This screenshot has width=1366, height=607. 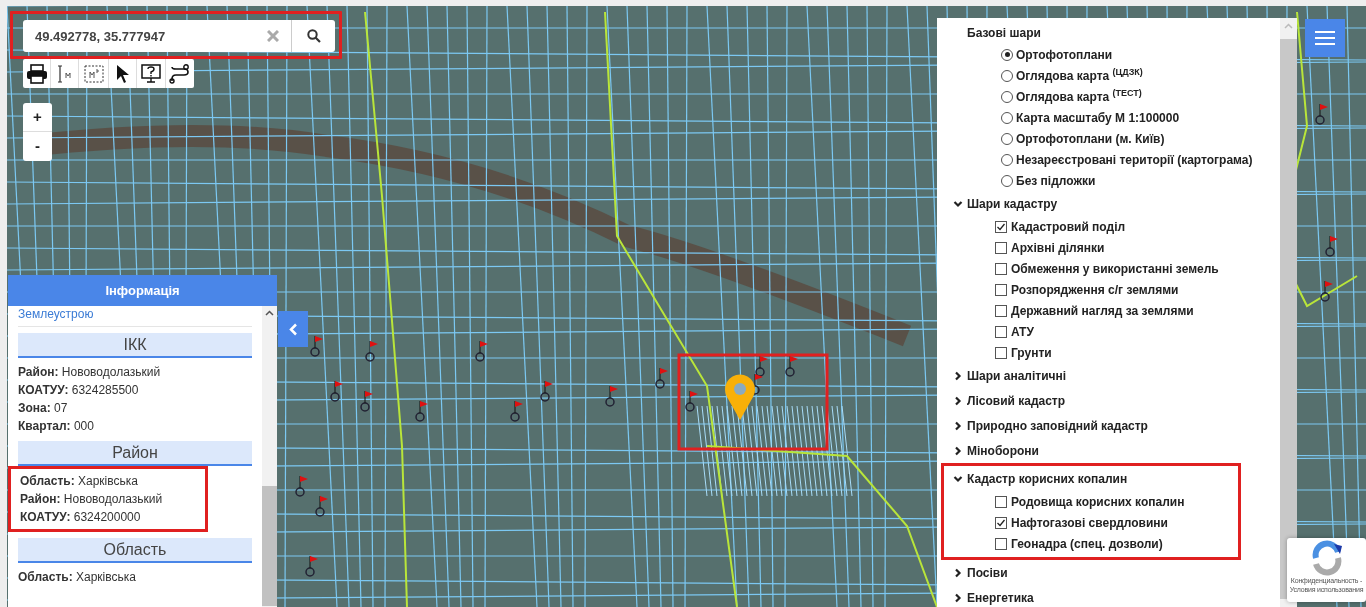 I want to click on layer-group-toggle: Шари кадастру, so click(x=1116, y=203).